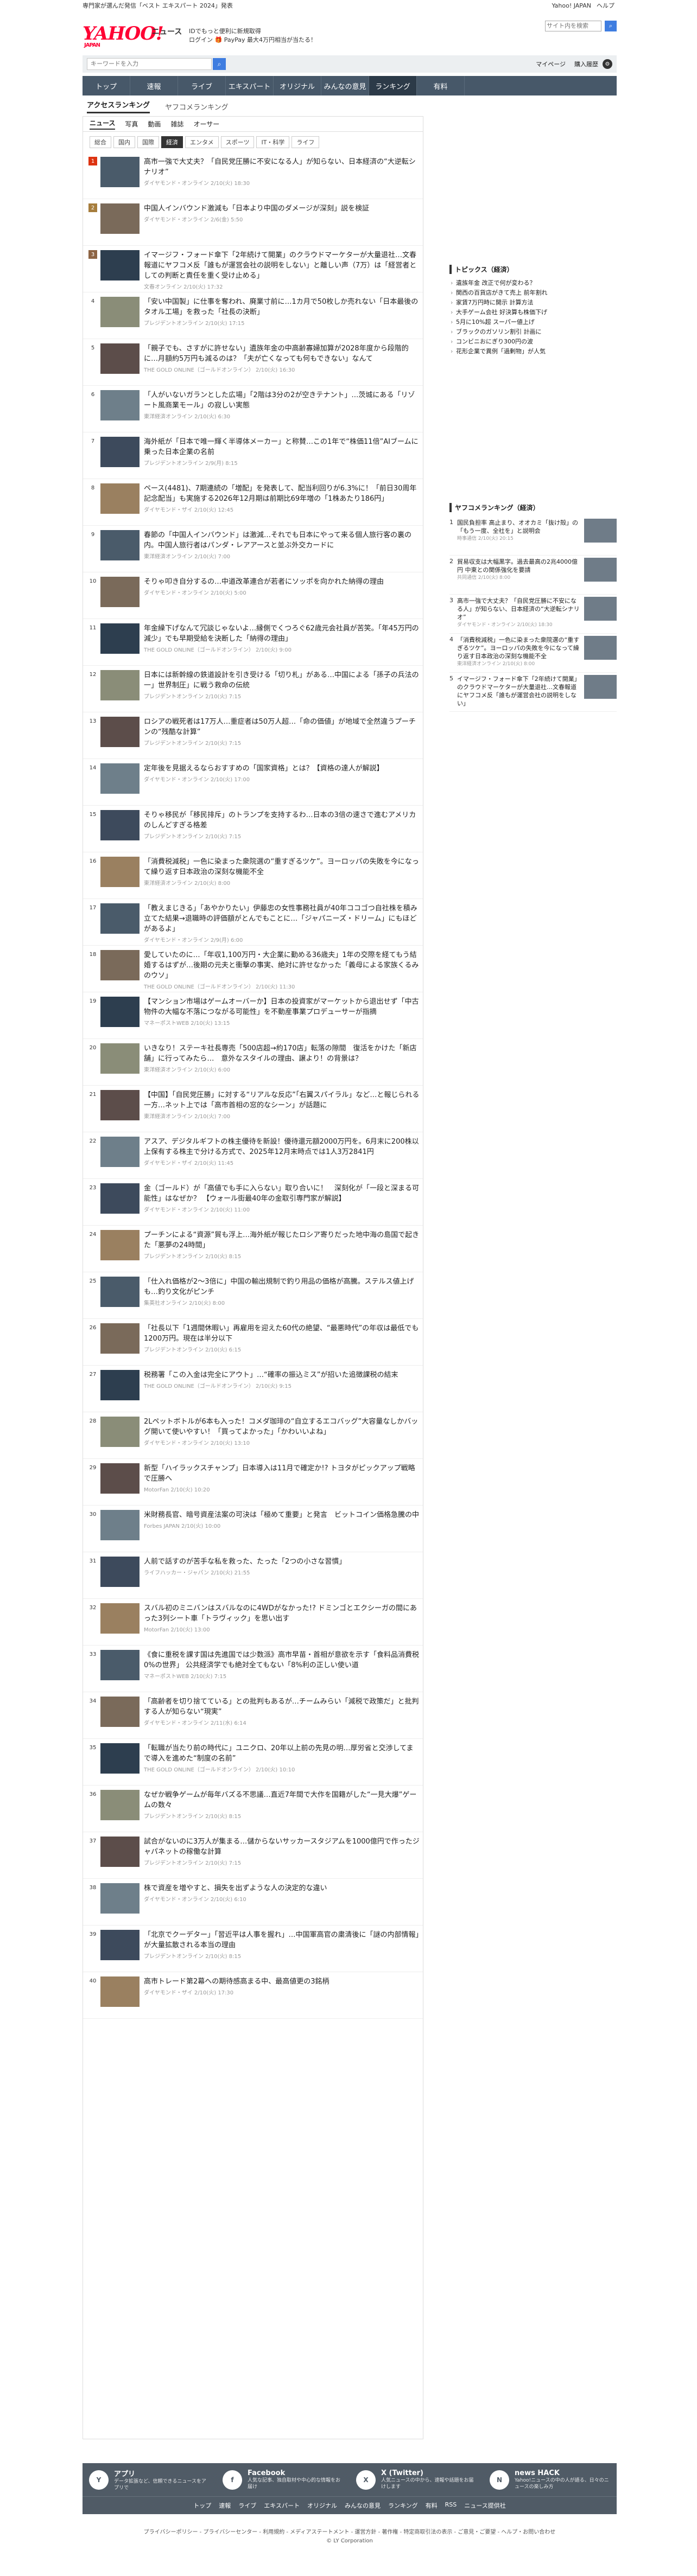 The width and height of the screenshot is (697, 2576). What do you see at coordinates (363, 2505) in the screenshot?
I see `footer-link: みんなの意見` at bounding box center [363, 2505].